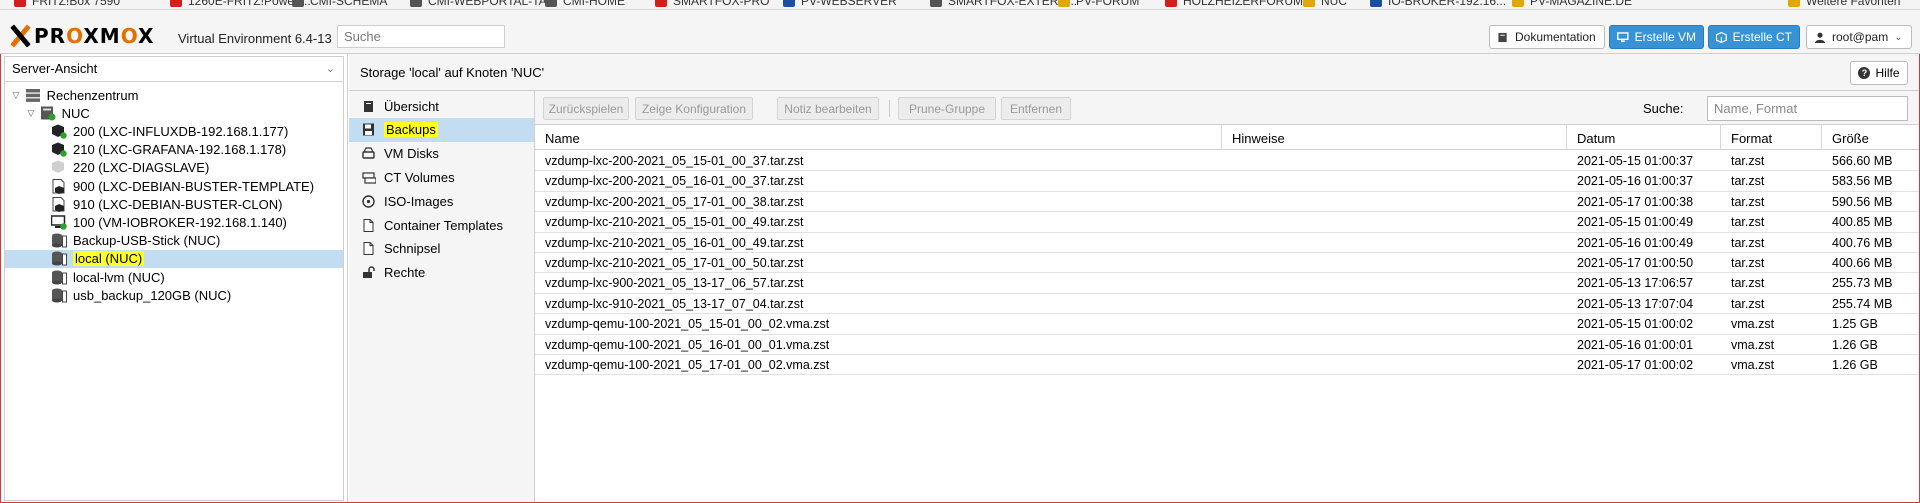 This screenshot has height=503, width=1920. I want to click on bookmark-item: PV-FORUM, so click(1098, 4).